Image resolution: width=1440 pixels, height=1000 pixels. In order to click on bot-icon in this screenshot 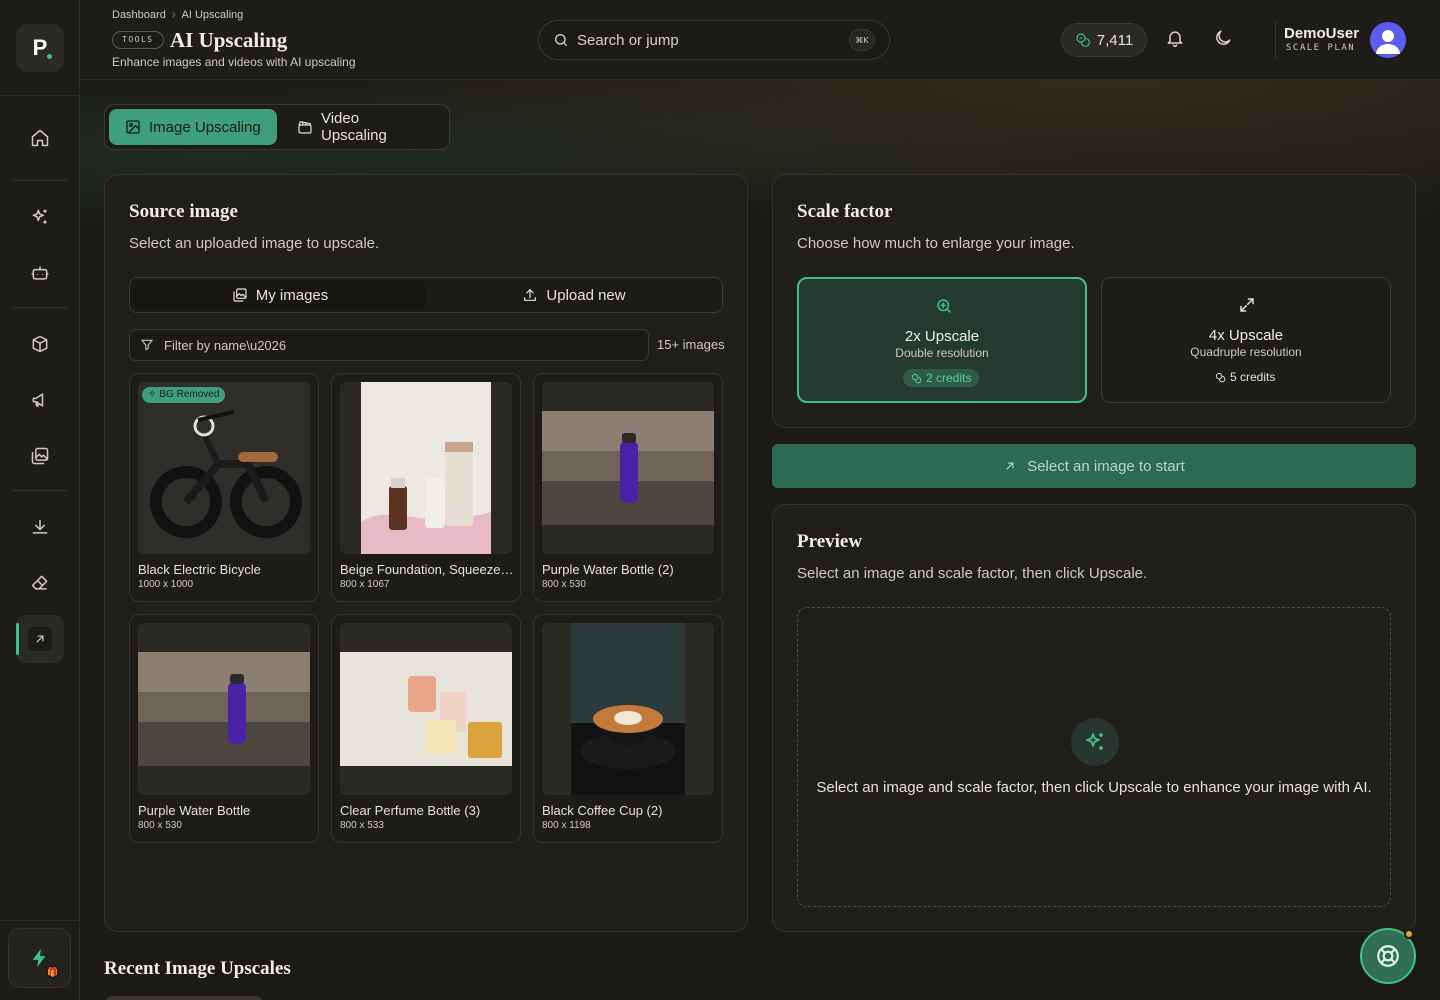, I will do `click(40, 273)`.